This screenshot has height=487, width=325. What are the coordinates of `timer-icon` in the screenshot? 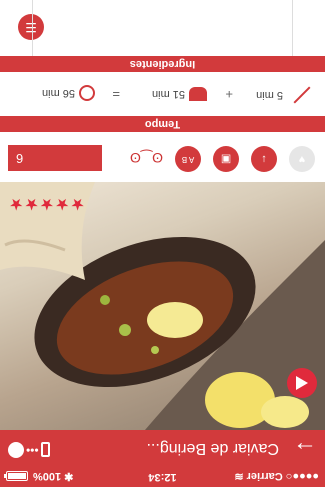 It's located at (87, 93).